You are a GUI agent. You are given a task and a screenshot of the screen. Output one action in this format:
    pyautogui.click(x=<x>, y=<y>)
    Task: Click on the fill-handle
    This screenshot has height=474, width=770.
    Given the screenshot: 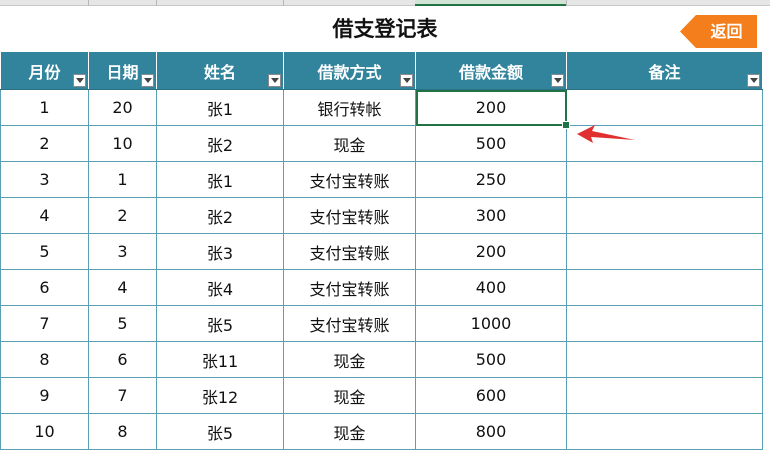 What is the action you would take?
    pyautogui.click(x=566, y=125)
    